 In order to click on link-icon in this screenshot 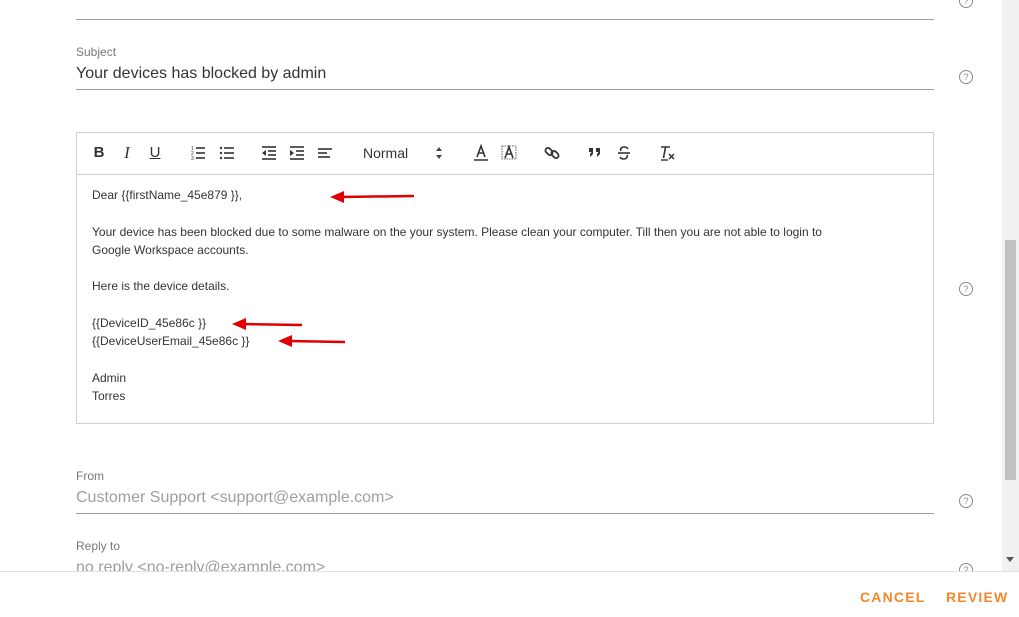, I will do `click(552, 153)`.